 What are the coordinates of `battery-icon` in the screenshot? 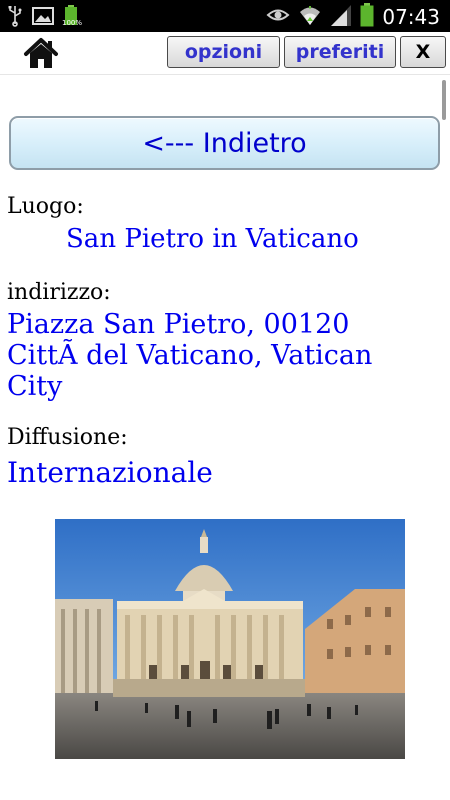 It's located at (367, 17).